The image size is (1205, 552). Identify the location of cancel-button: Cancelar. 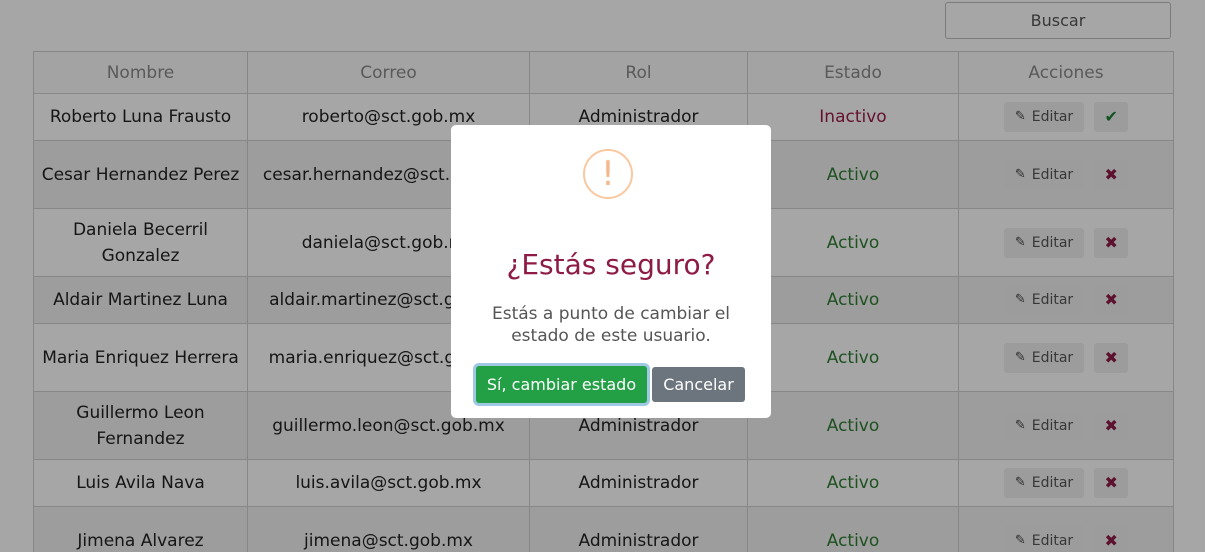
(698, 384).